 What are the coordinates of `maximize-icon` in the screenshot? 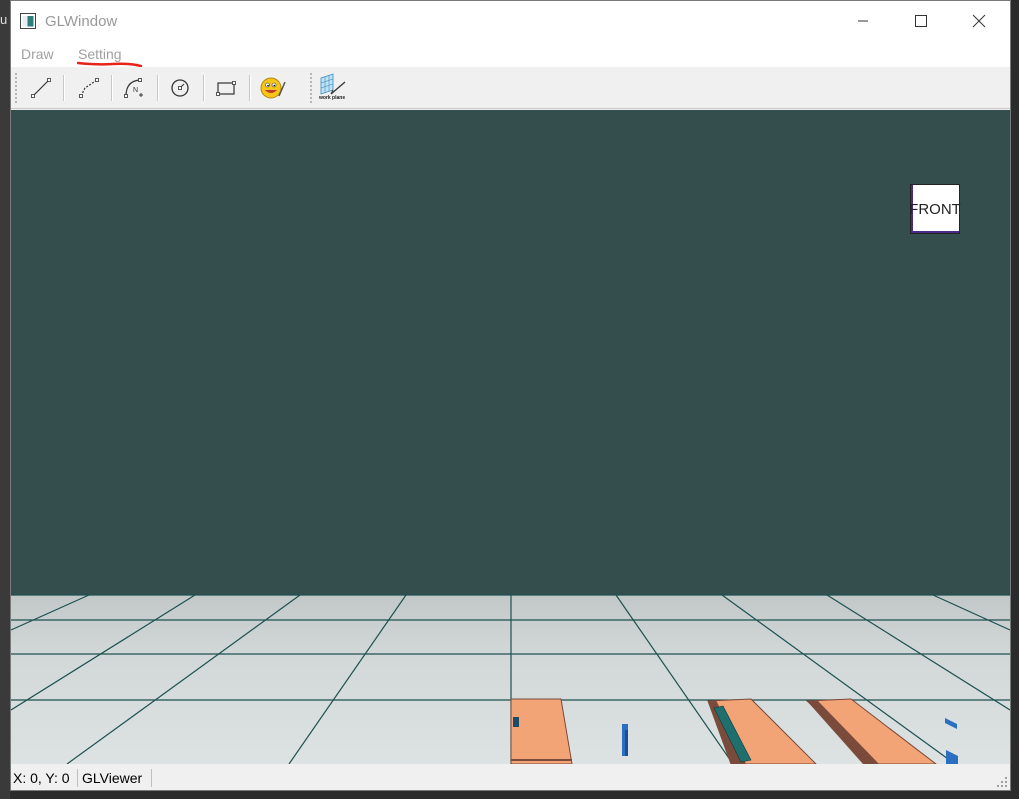 It's located at (921, 21).